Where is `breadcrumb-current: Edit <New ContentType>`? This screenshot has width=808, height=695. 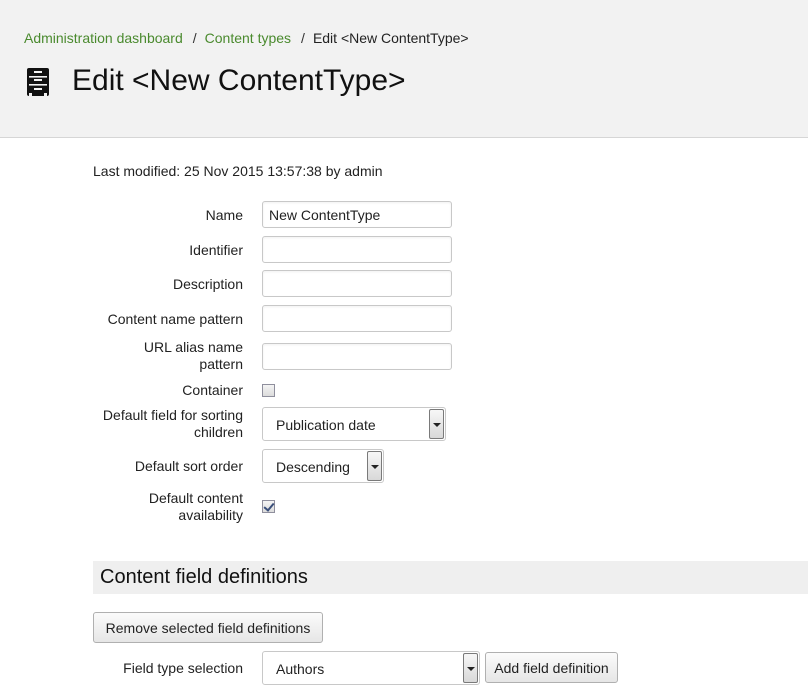 breadcrumb-current: Edit <New ContentType> is located at coordinates (390, 38).